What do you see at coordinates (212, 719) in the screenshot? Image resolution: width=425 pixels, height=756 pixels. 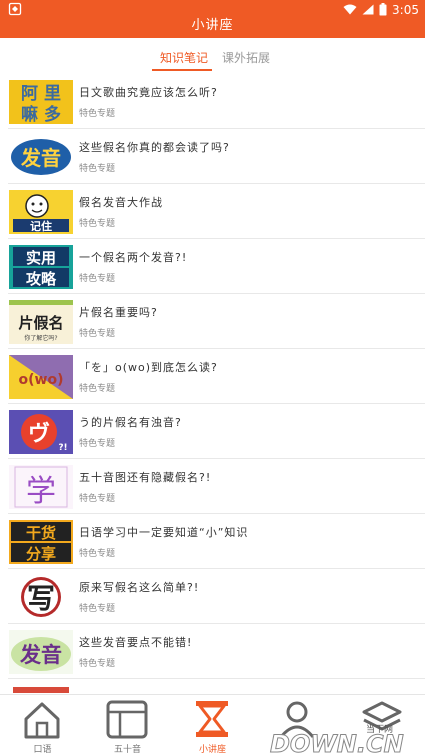 I see `hourglass-icon` at bounding box center [212, 719].